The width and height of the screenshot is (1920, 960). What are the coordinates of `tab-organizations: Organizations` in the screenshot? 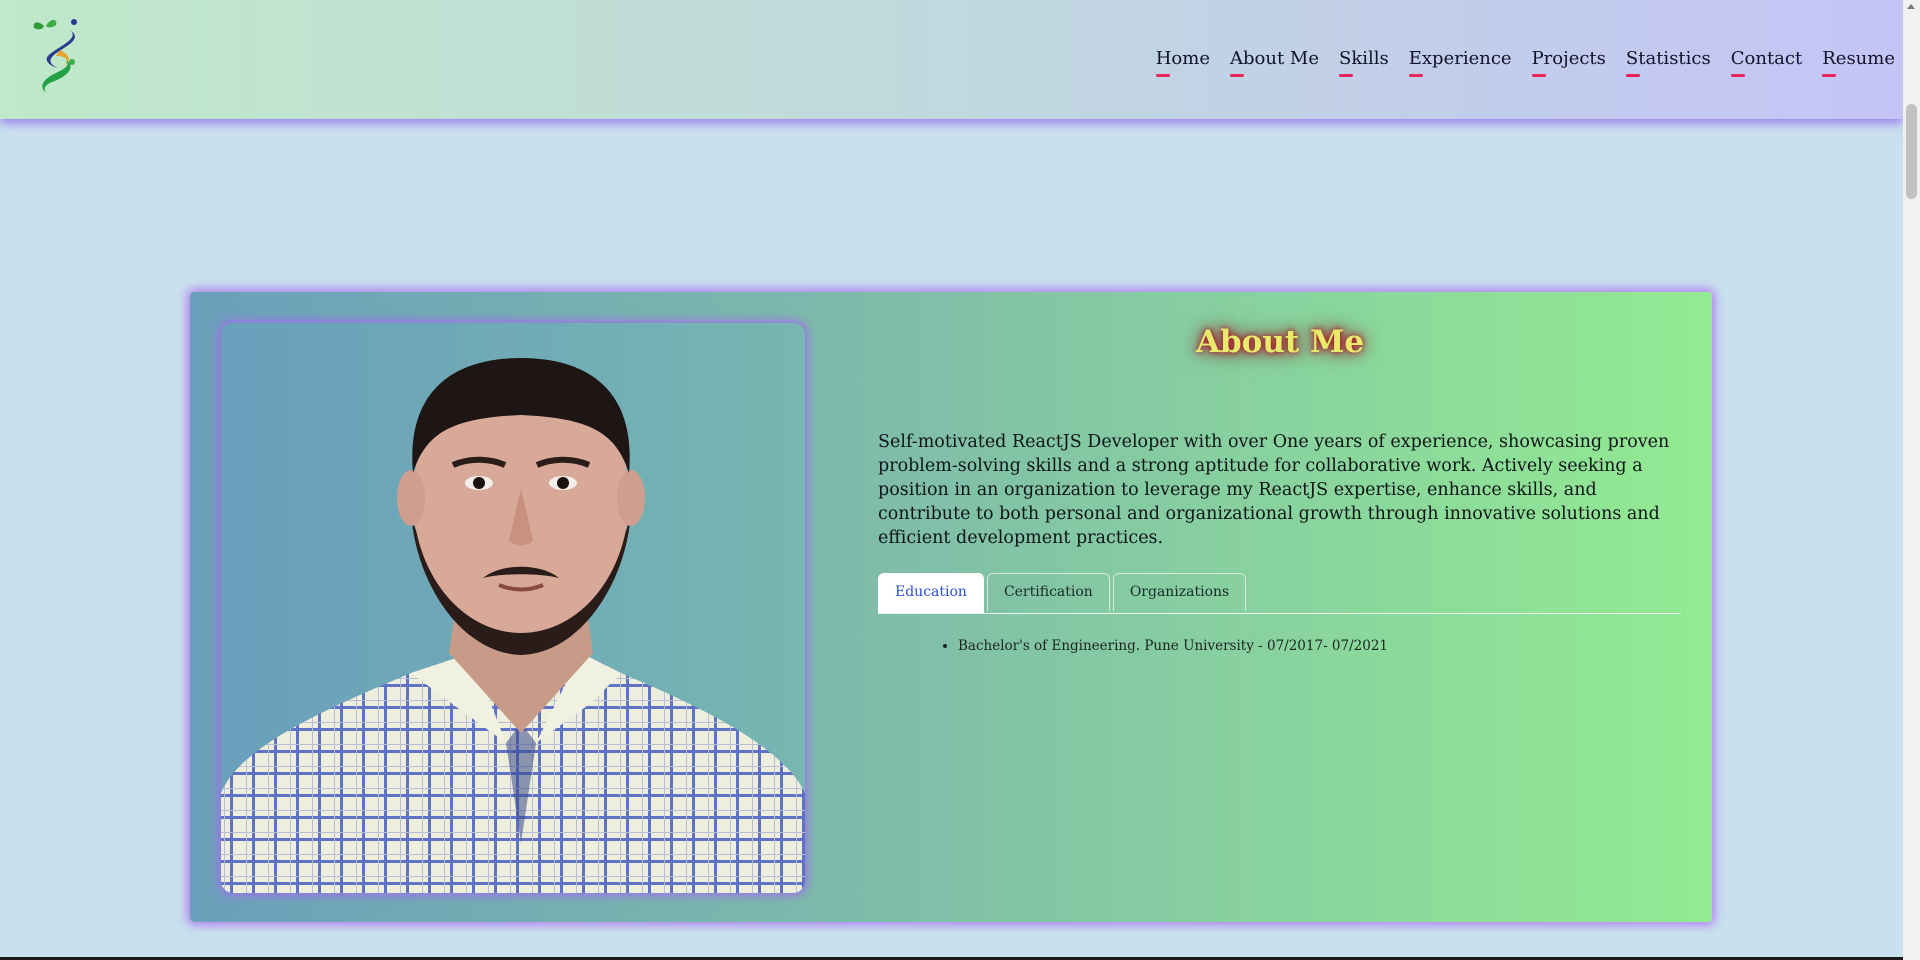 It's located at (1179, 592).